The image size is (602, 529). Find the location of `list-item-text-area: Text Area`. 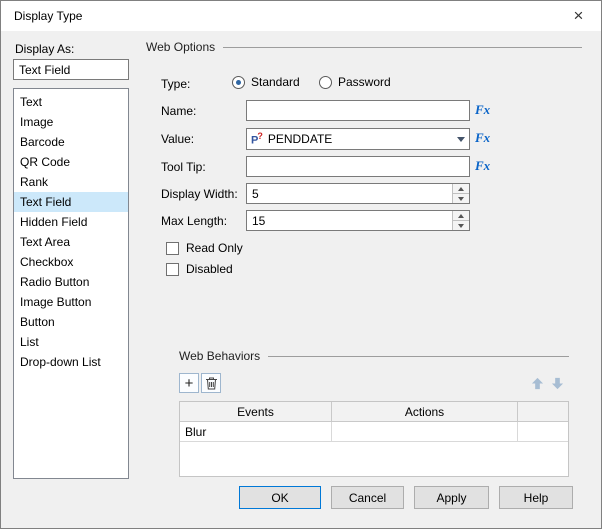

list-item-text-area: Text Area is located at coordinates (71, 242).